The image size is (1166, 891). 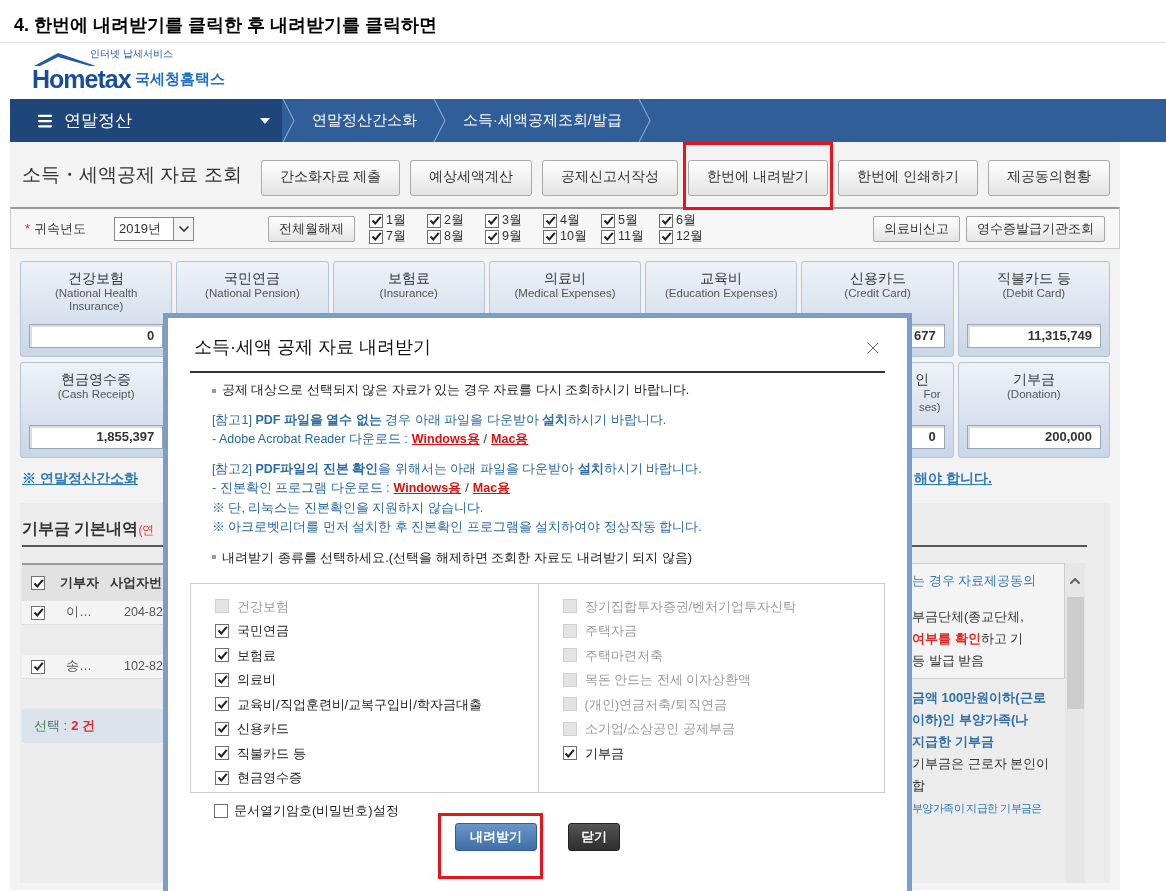 I want to click on selection-label: 선택 :, so click(x=51, y=726).